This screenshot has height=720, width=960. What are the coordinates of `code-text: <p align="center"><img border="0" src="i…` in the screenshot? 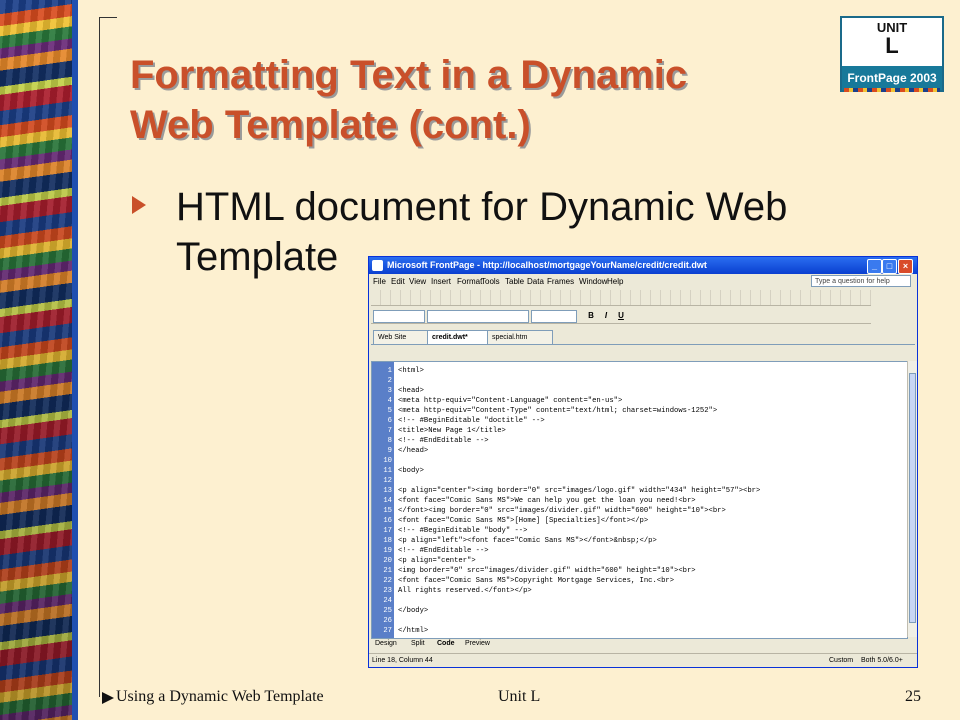 It's located at (579, 491).